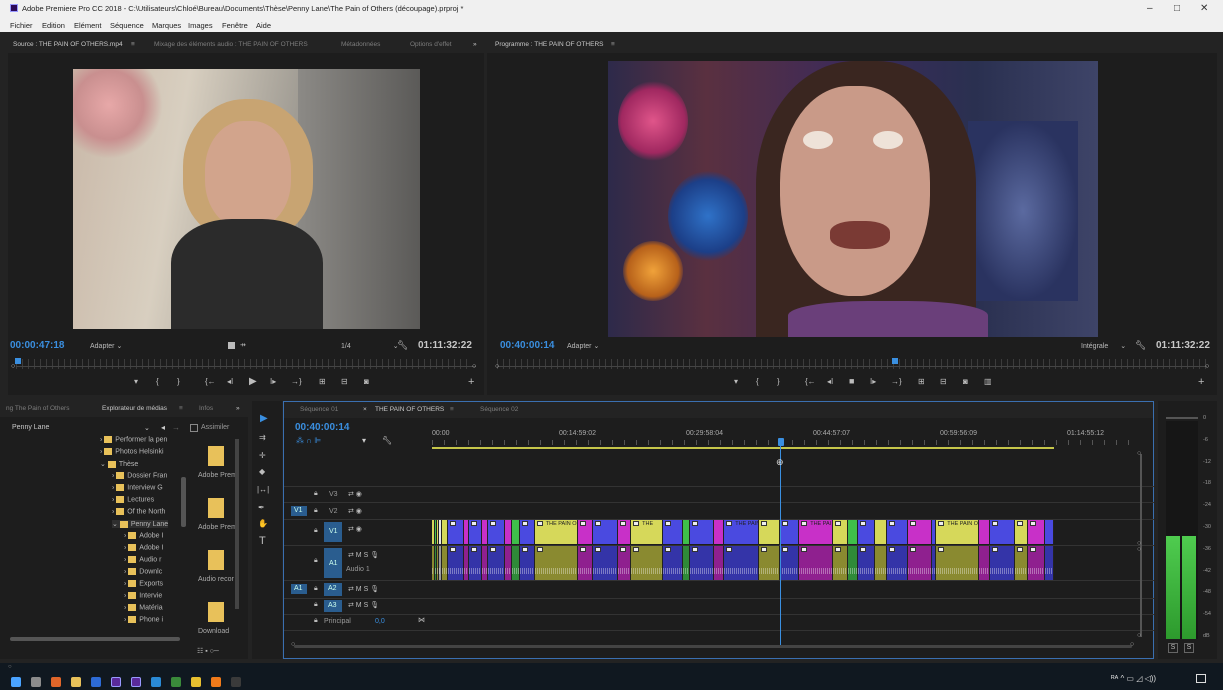 This screenshot has height=690, width=1223. What do you see at coordinates (163, 427) in the screenshot?
I see `back-icon: ◂` at bounding box center [163, 427].